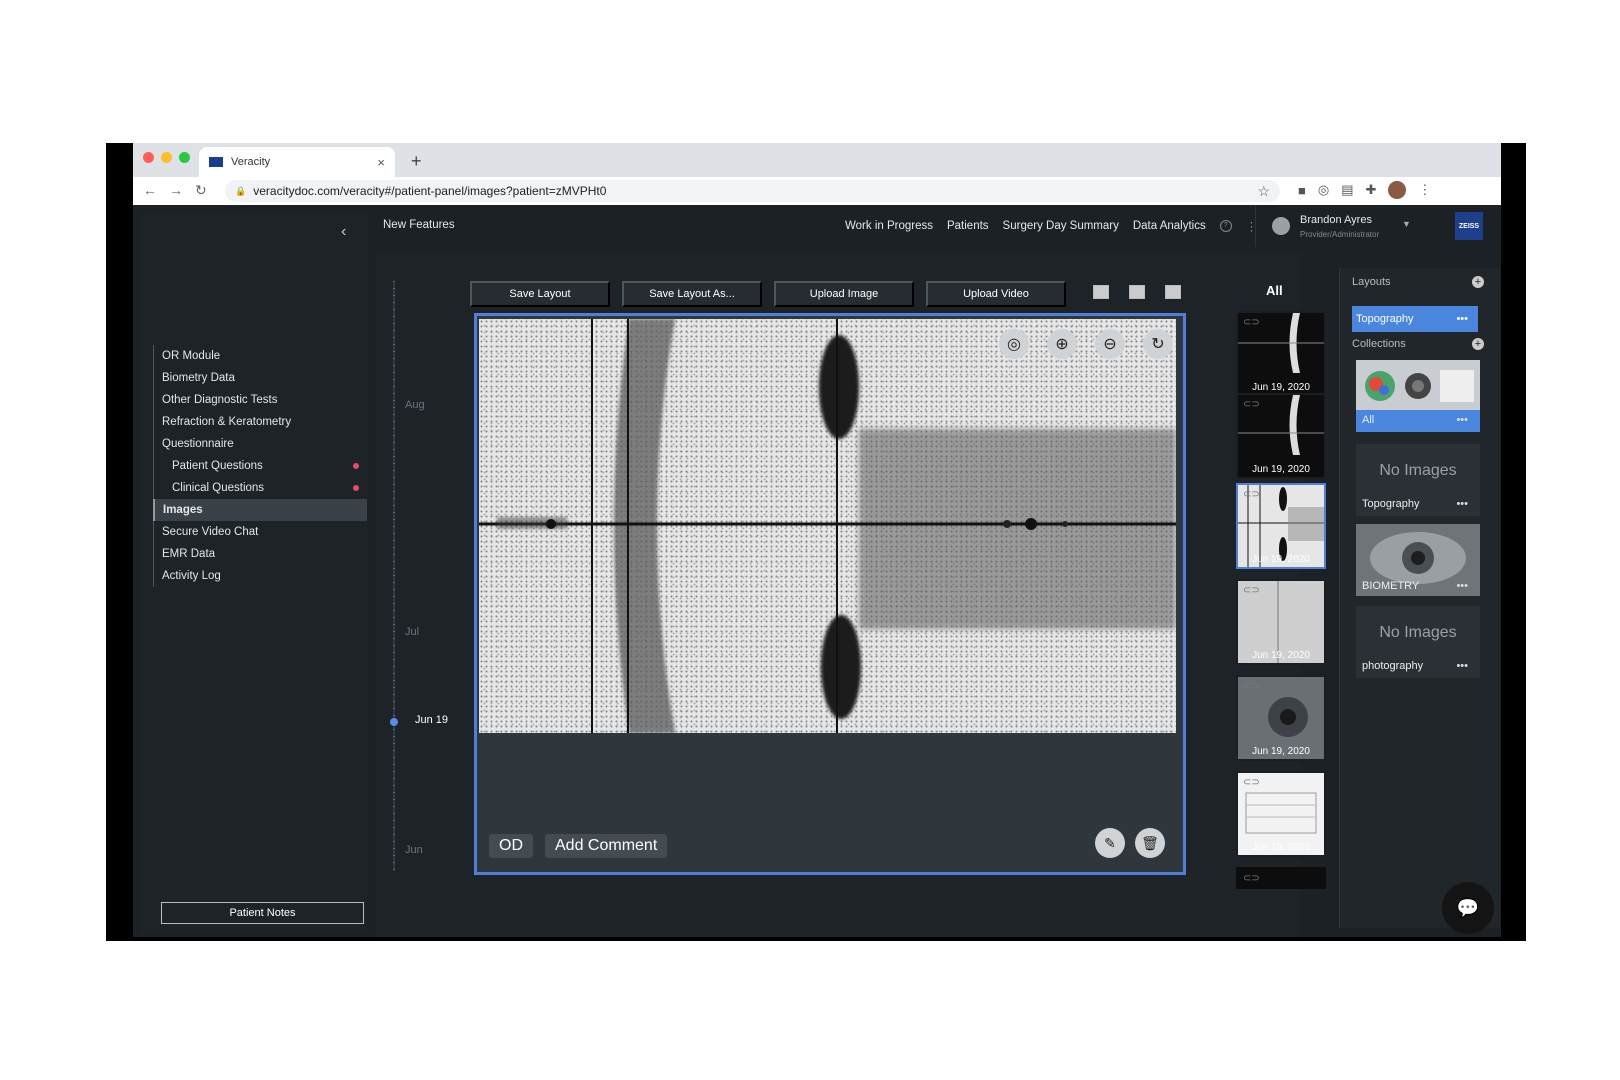 This screenshot has height=1080, width=1620. What do you see at coordinates (540, 294) in the screenshot?
I see `save-layout-button: Save Layout` at bounding box center [540, 294].